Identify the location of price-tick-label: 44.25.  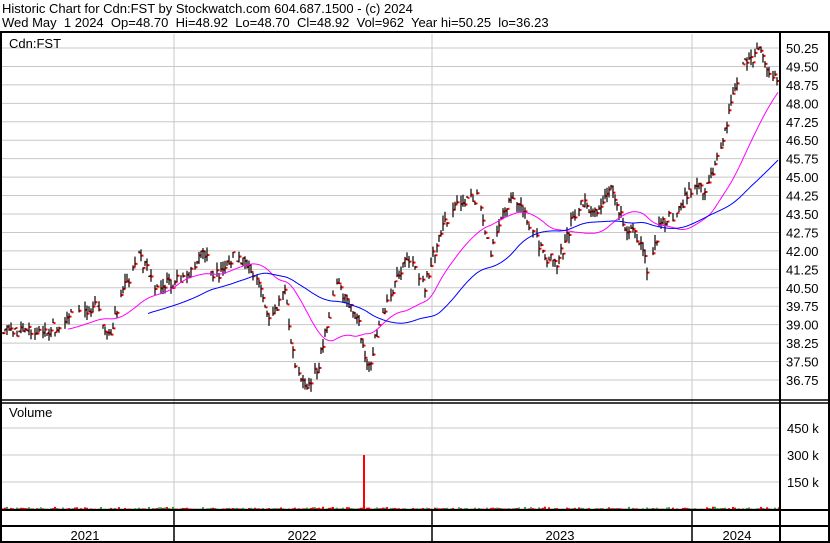
(802, 196).